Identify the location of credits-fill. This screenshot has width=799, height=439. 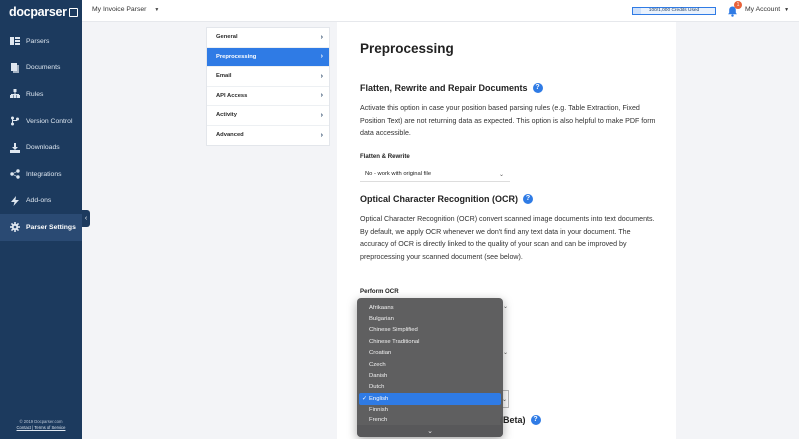
(637, 11).